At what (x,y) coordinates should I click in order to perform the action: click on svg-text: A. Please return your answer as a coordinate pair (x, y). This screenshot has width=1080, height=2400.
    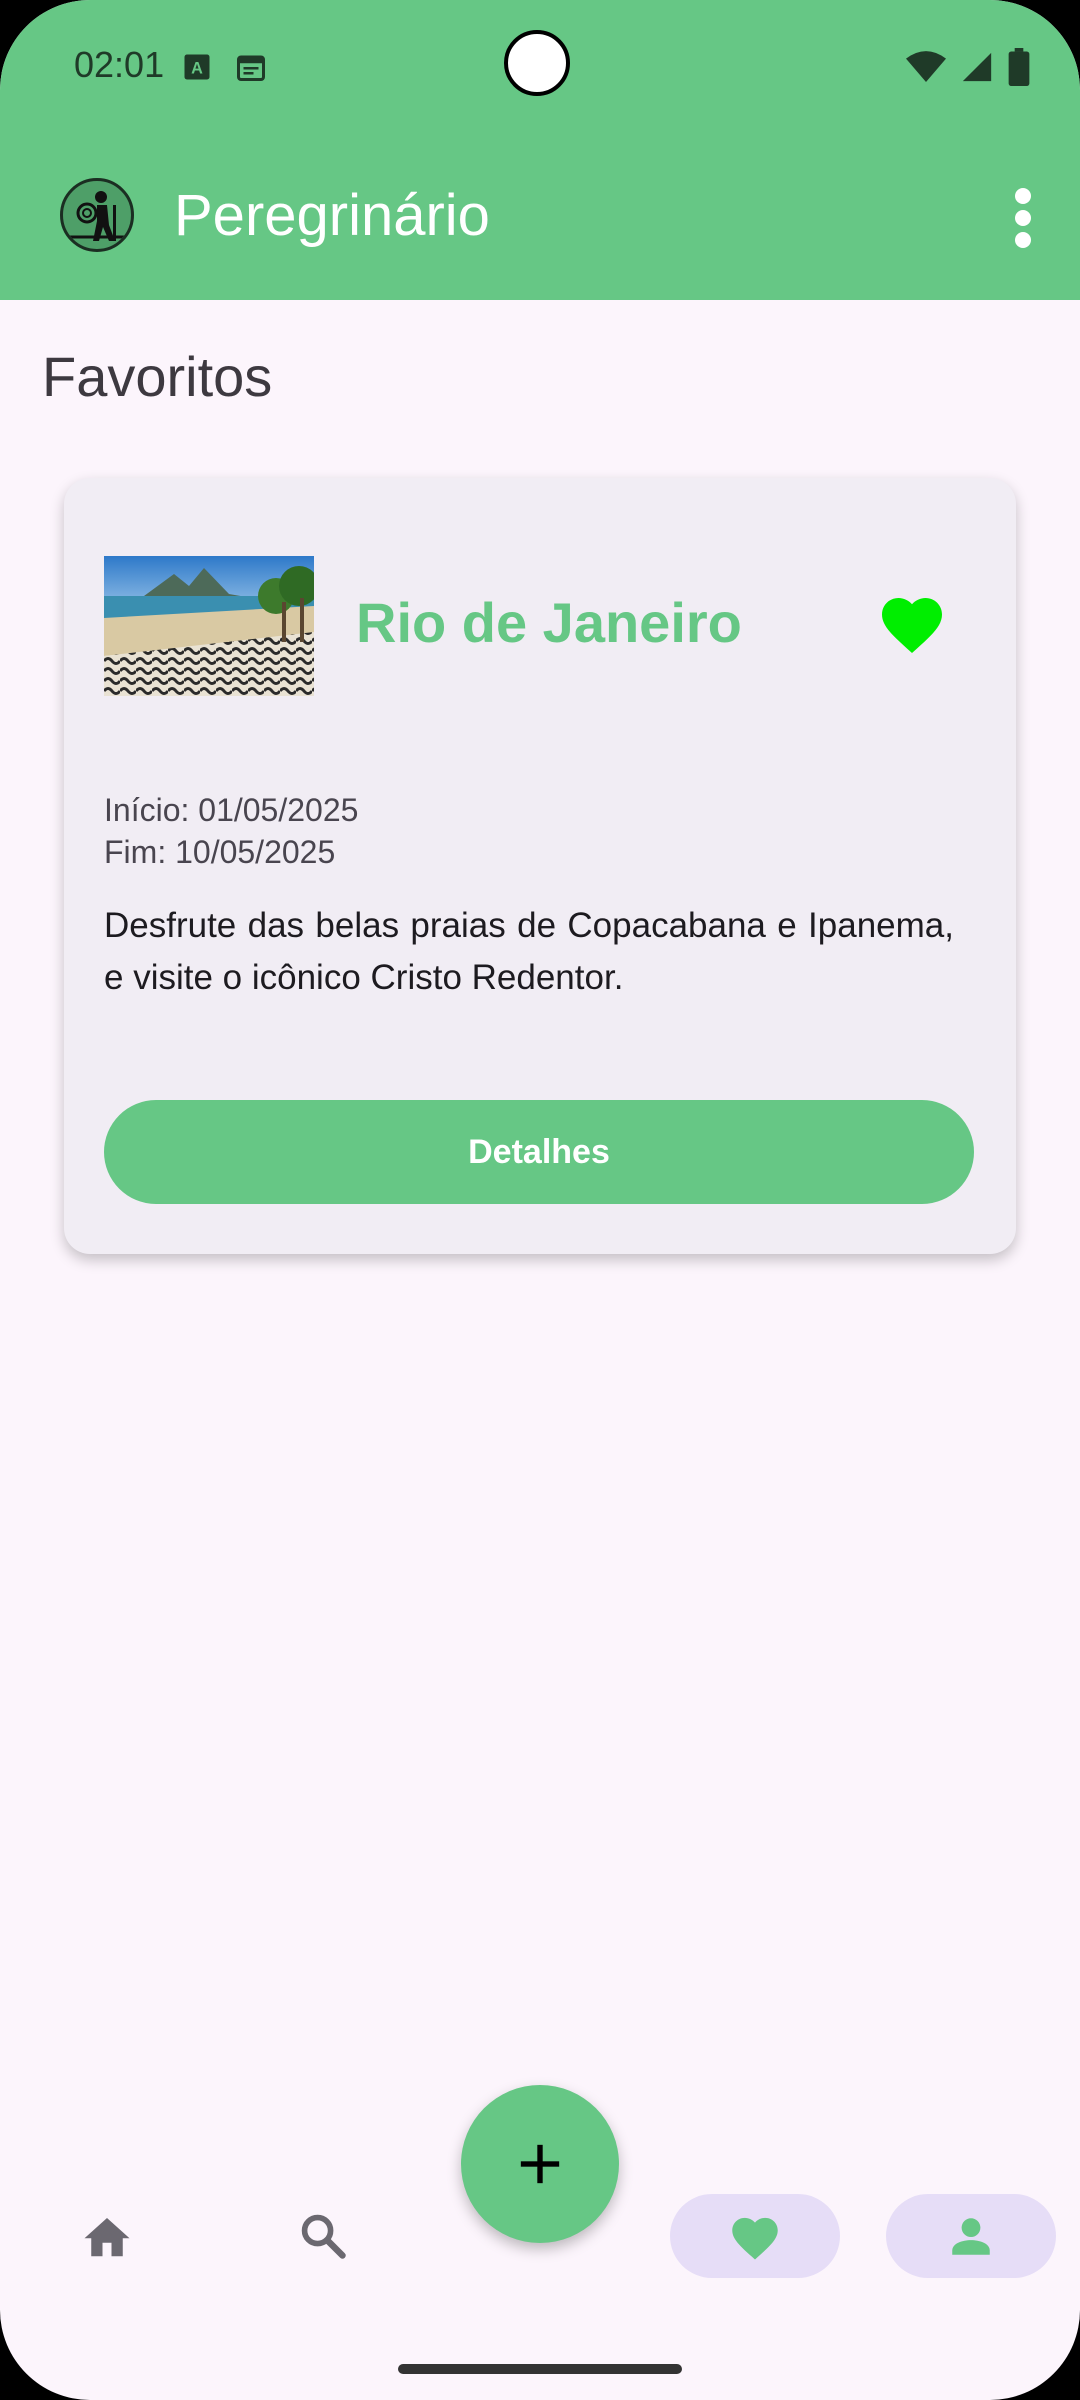
    Looking at the image, I should click on (197, 68).